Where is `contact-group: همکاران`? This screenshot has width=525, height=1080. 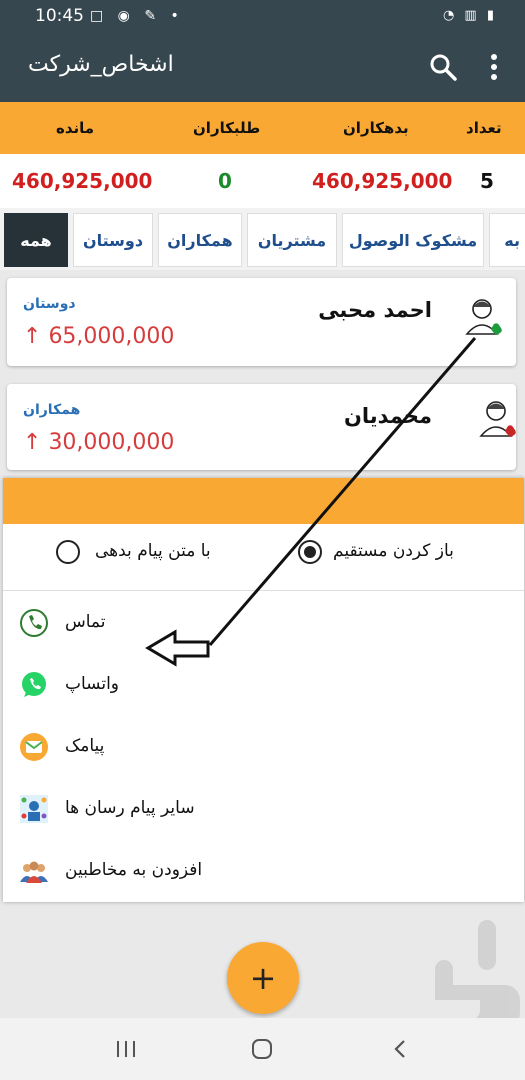
contact-group: همکاران is located at coordinates (52, 410).